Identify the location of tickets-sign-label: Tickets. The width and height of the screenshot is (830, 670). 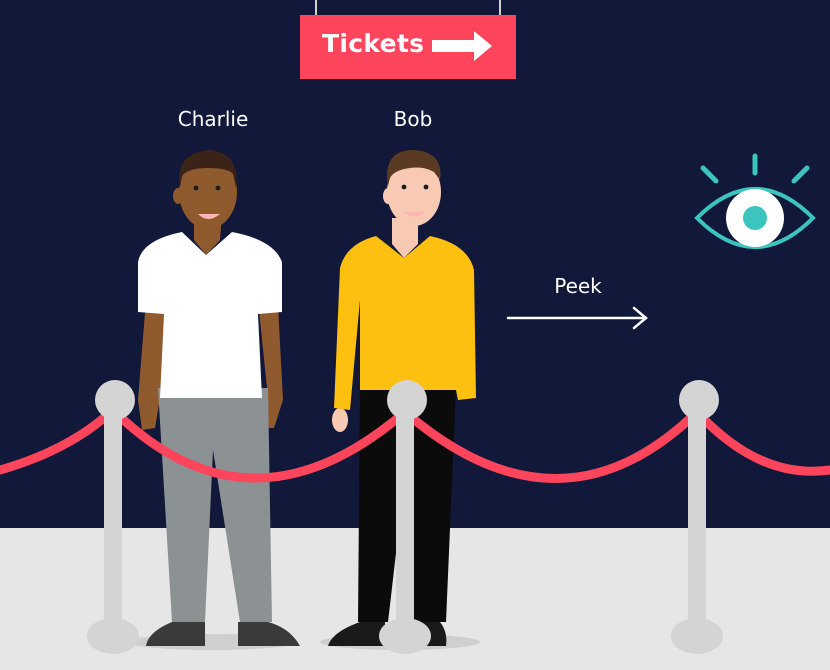
(373, 43).